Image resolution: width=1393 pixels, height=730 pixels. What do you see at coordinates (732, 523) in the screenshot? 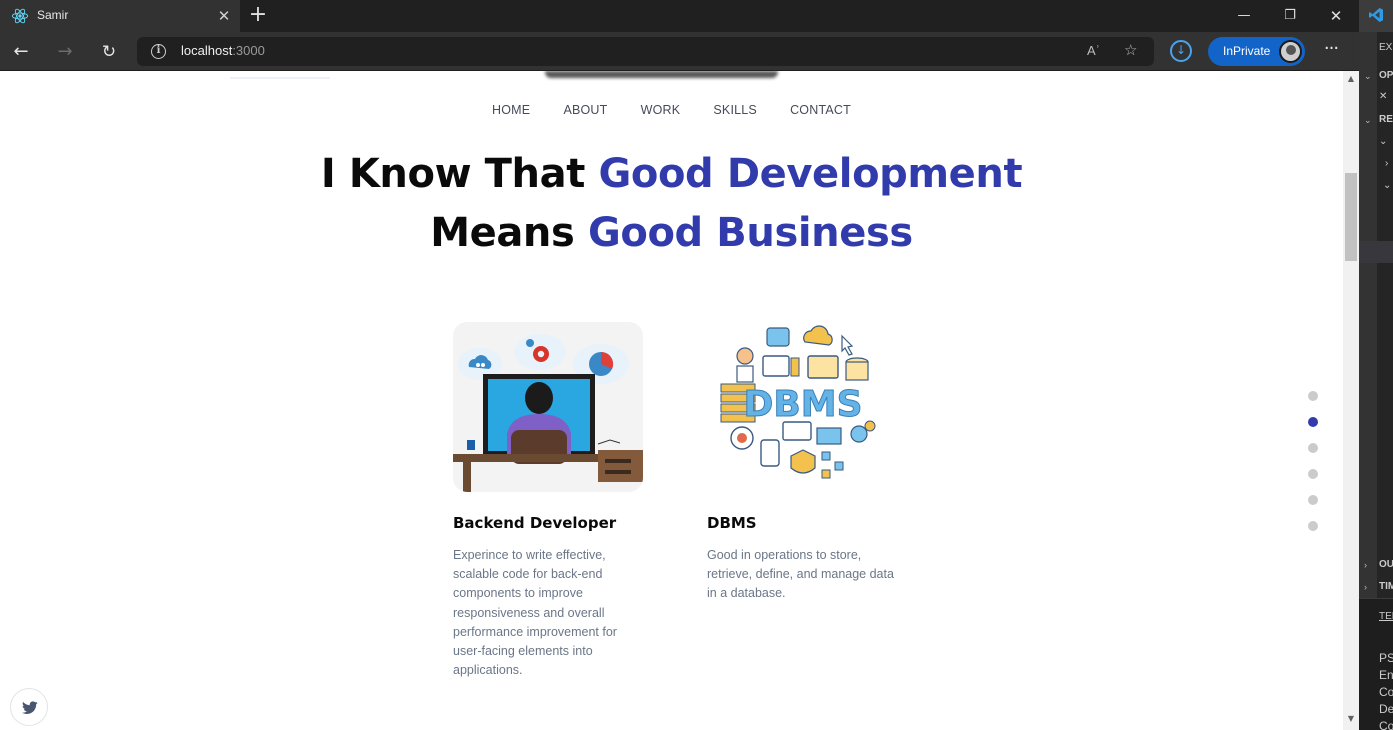
I see `card-title: DBMS` at bounding box center [732, 523].